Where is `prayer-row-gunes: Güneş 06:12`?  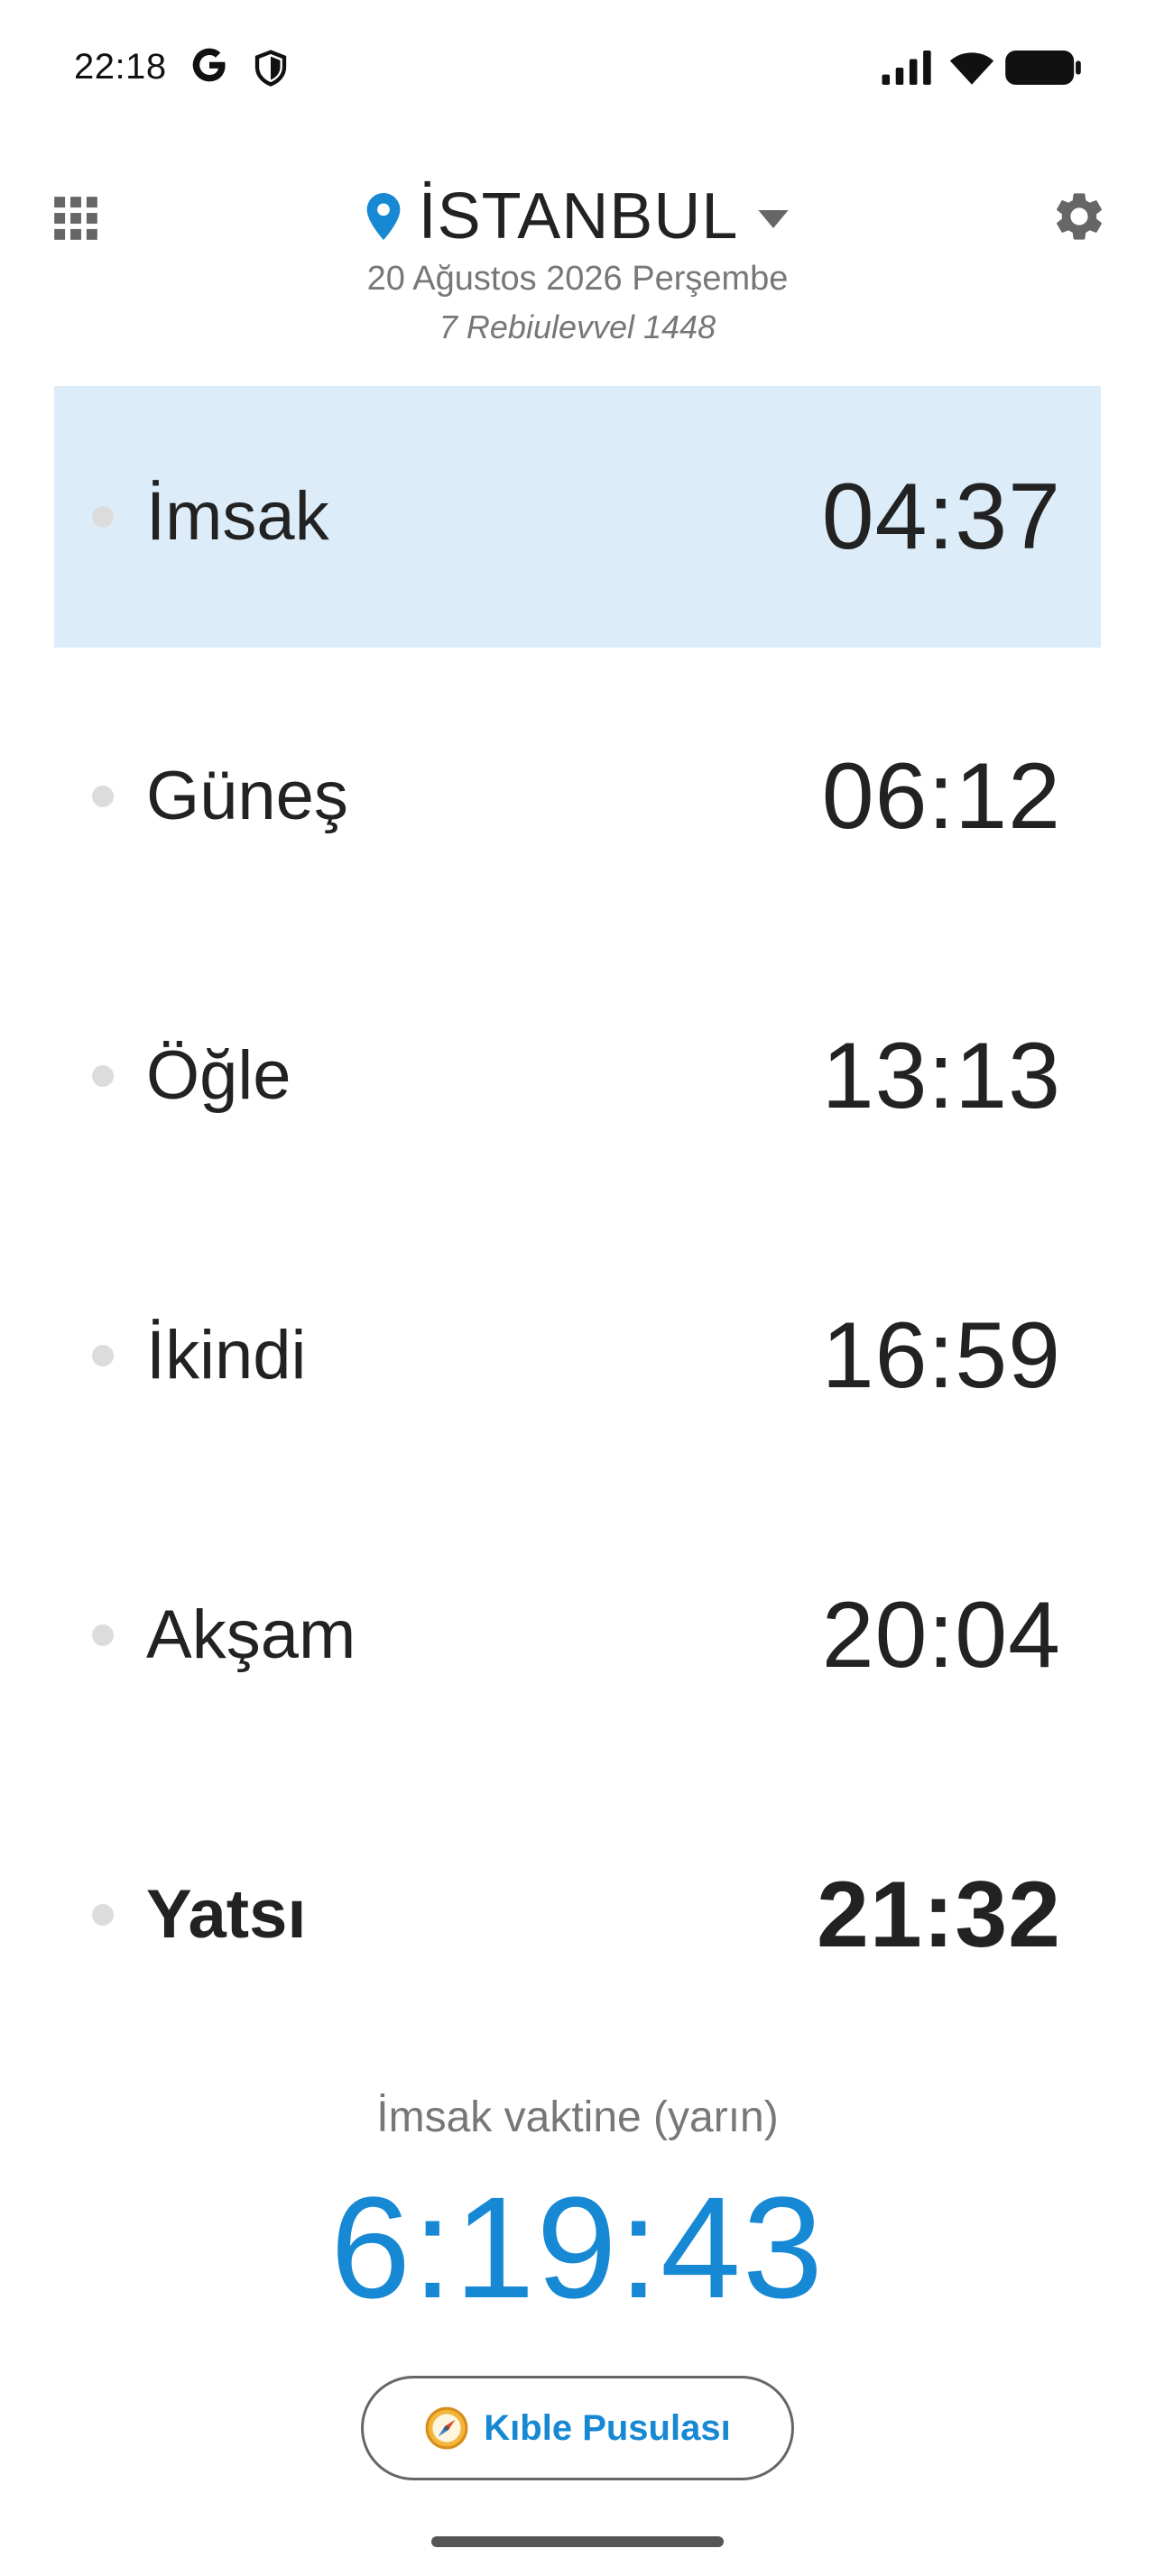
prayer-row-gunes: Güneş 06:12 is located at coordinates (577, 796).